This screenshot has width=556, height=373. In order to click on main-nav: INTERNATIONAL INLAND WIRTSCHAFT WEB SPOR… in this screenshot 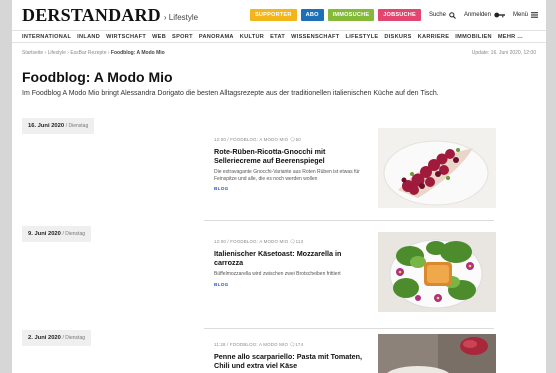, I will do `click(279, 36)`.